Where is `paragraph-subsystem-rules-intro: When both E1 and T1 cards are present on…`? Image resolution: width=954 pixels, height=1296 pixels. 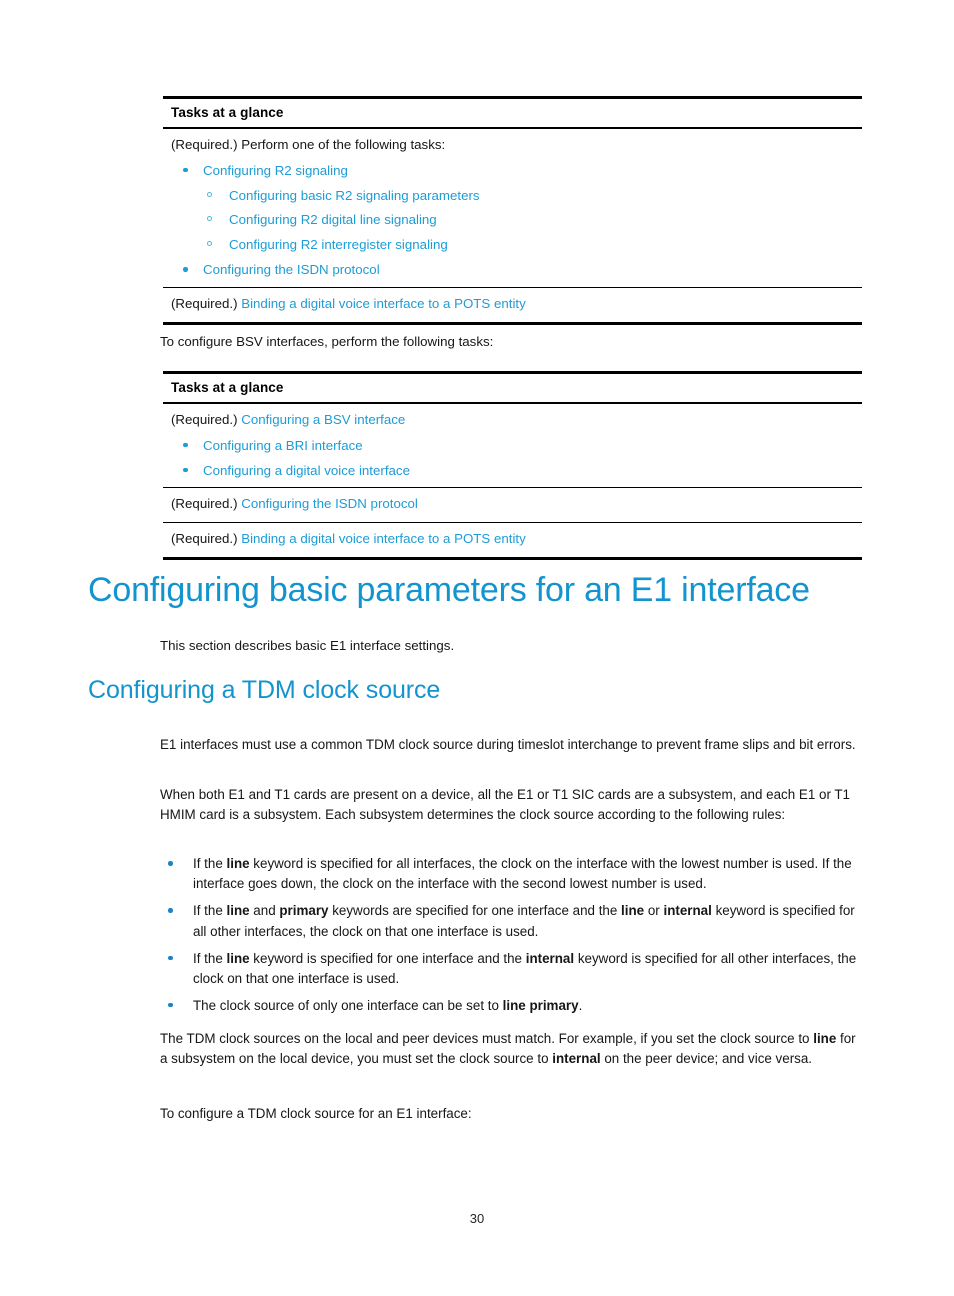 paragraph-subsystem-rules-intro: When both E1 and T1 cards are present on… is located at coordinates (505, 805).